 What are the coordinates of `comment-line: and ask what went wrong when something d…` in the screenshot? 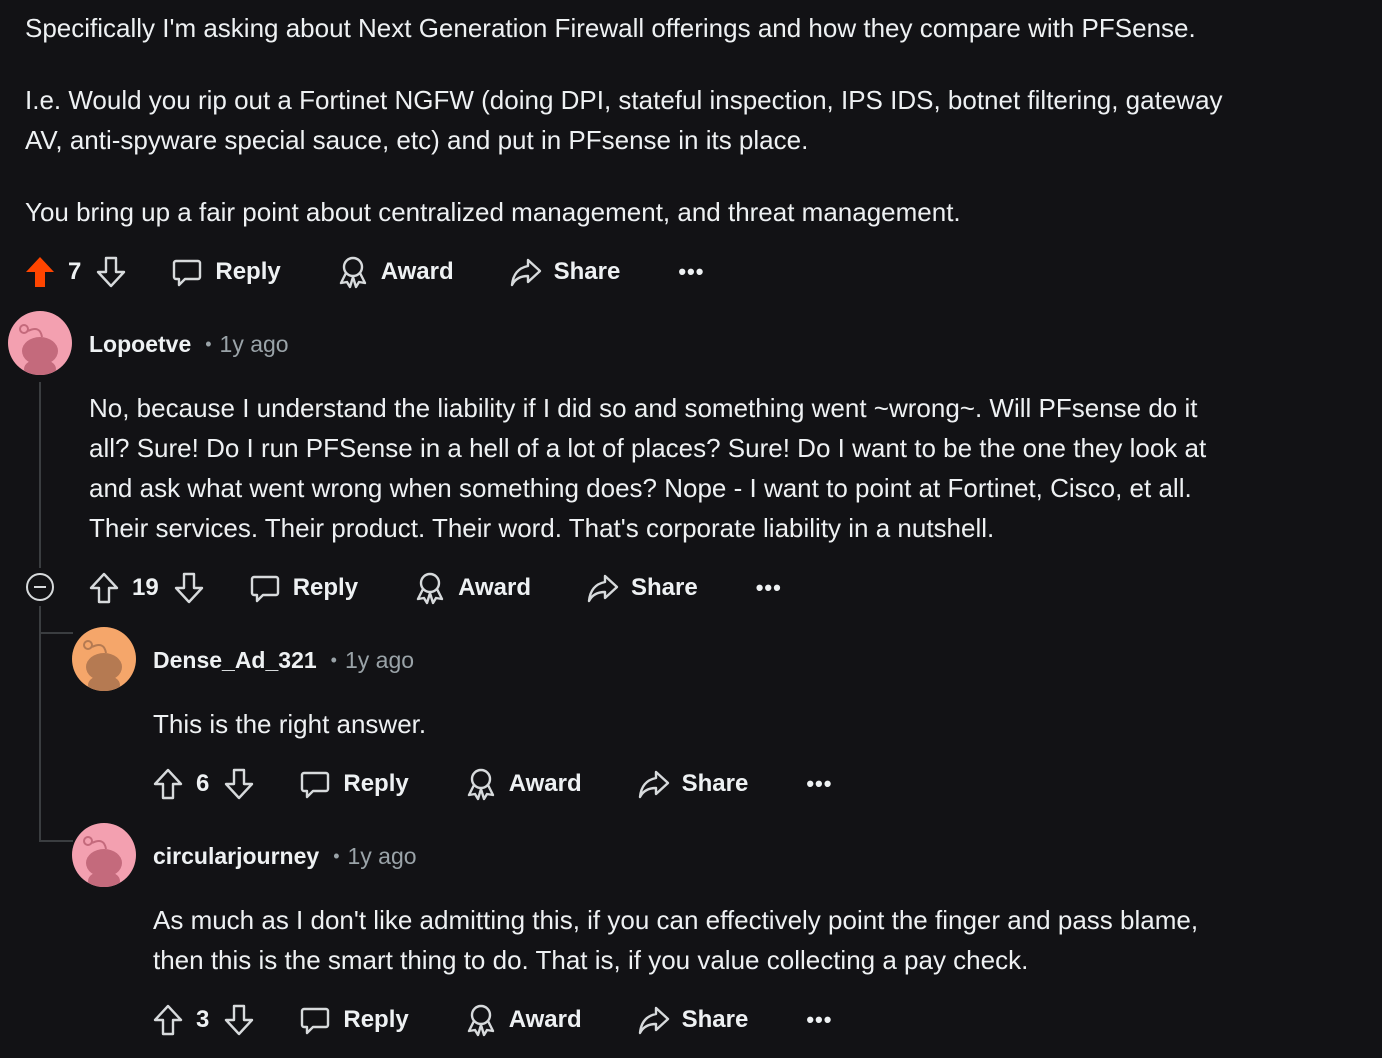 It's located at (640, 488).